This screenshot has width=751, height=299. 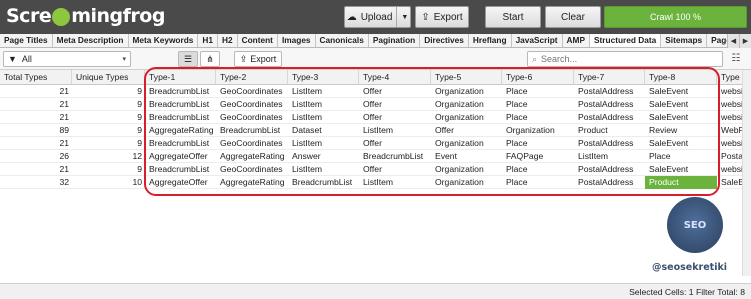 I want to click on export-button: ⇪ Export, so click(x=442, y=17).